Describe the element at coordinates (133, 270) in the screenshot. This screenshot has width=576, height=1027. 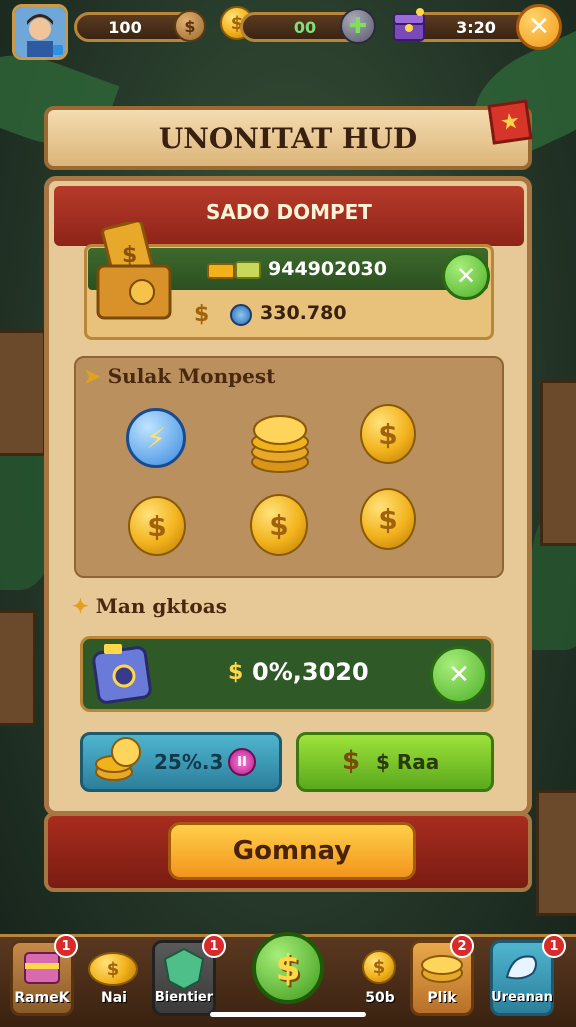
I see `money-chest-icon: $` at that location.